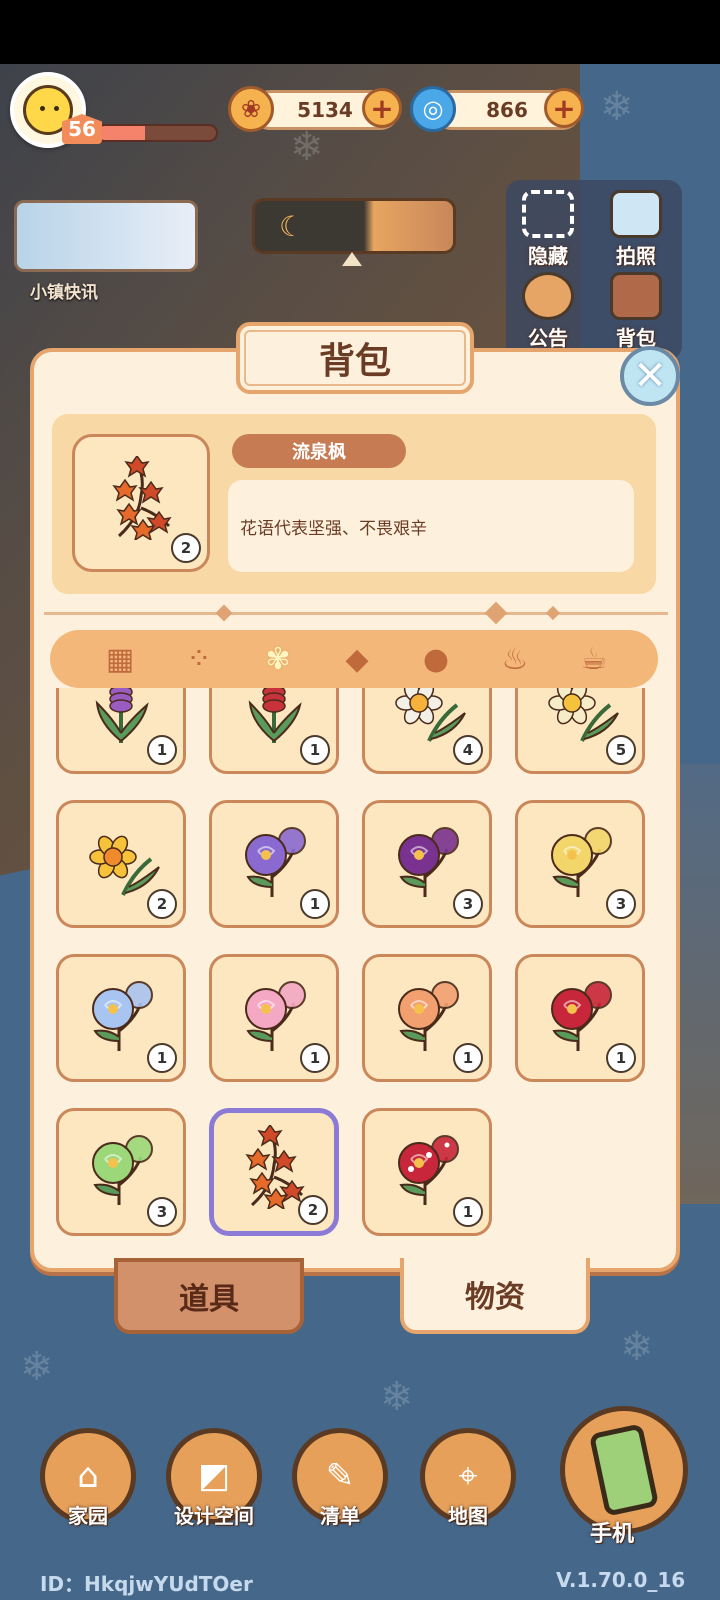 The height and width of the screenshot is (1600, 720). I want to click on map-pin-icon: ⌖, so click(468, 1476).